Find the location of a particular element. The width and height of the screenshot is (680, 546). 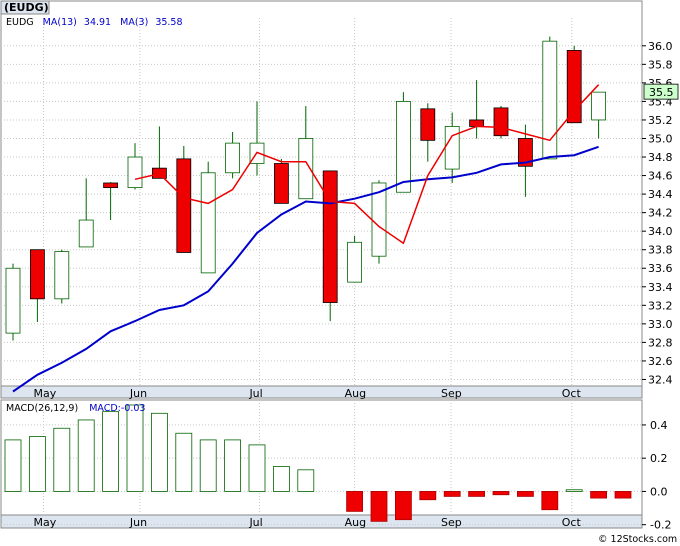

price-tick-label: 34.8 is located at coordinates (660, 157).